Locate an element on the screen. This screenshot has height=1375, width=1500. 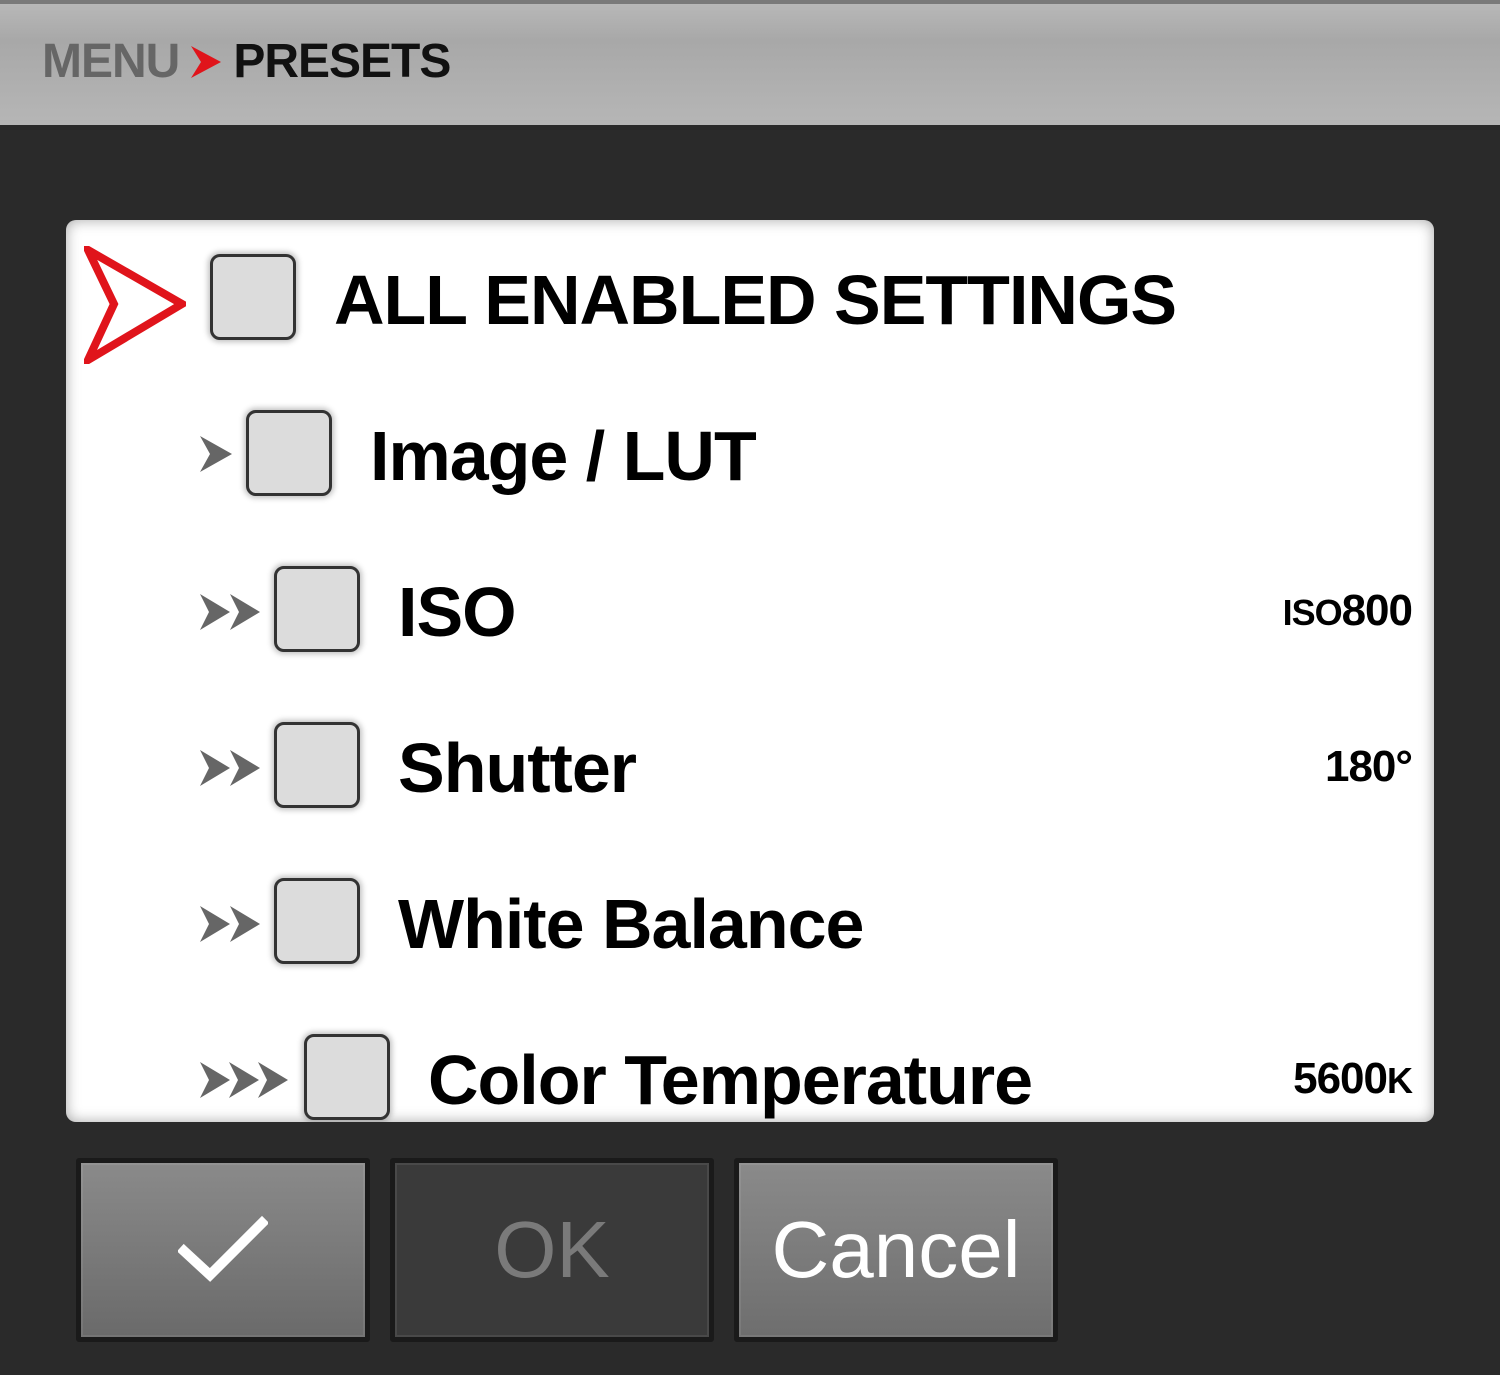
ok-button: OK is located at coordinates (552, 1250).